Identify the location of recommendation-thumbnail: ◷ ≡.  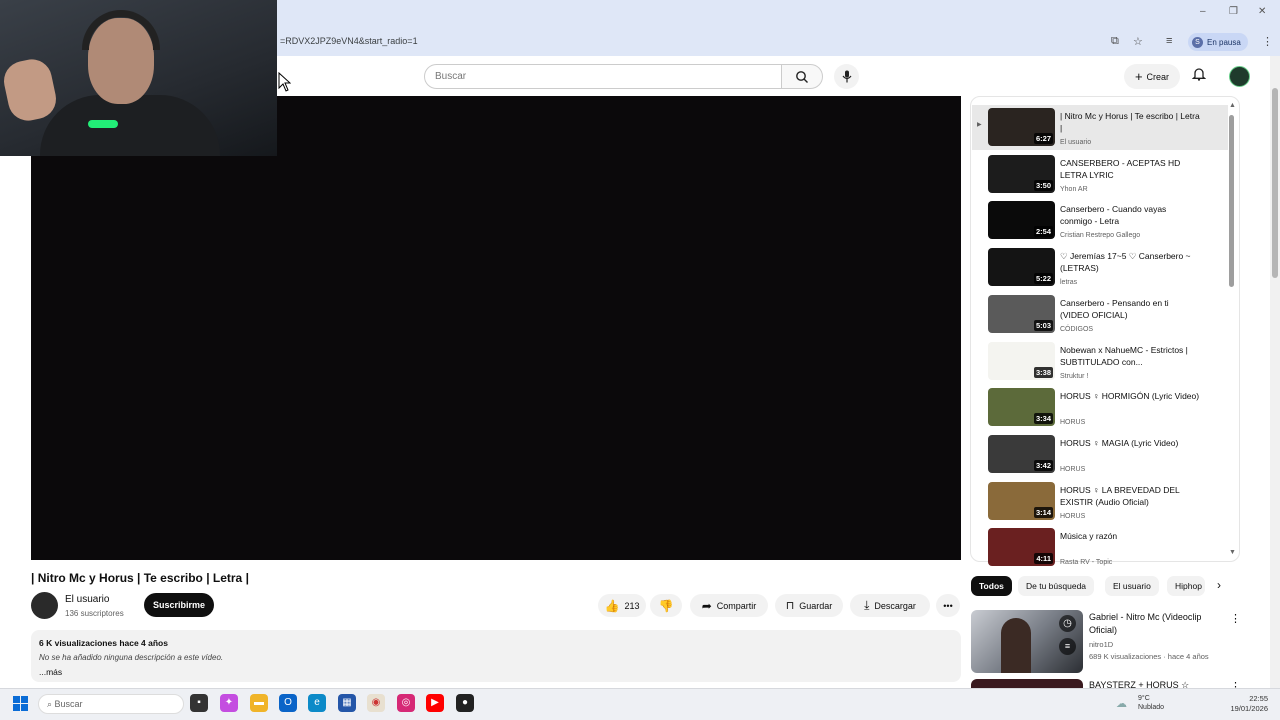
(1027, 641).